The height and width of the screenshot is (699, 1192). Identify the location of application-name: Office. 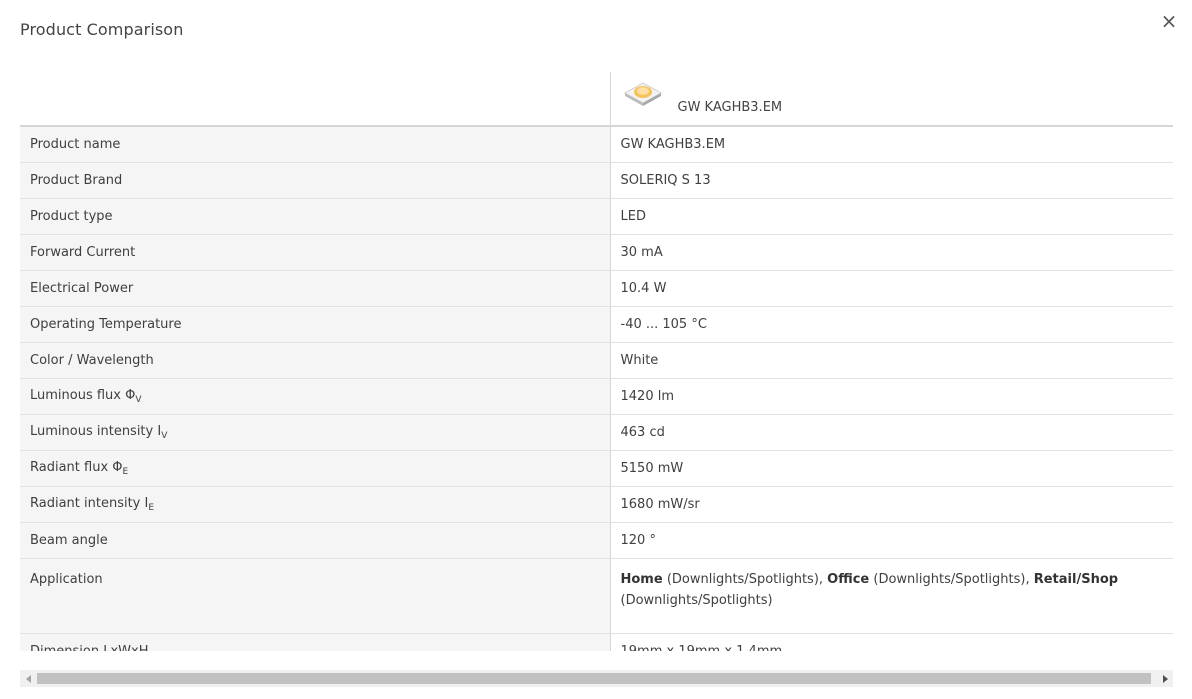
(848, 579).